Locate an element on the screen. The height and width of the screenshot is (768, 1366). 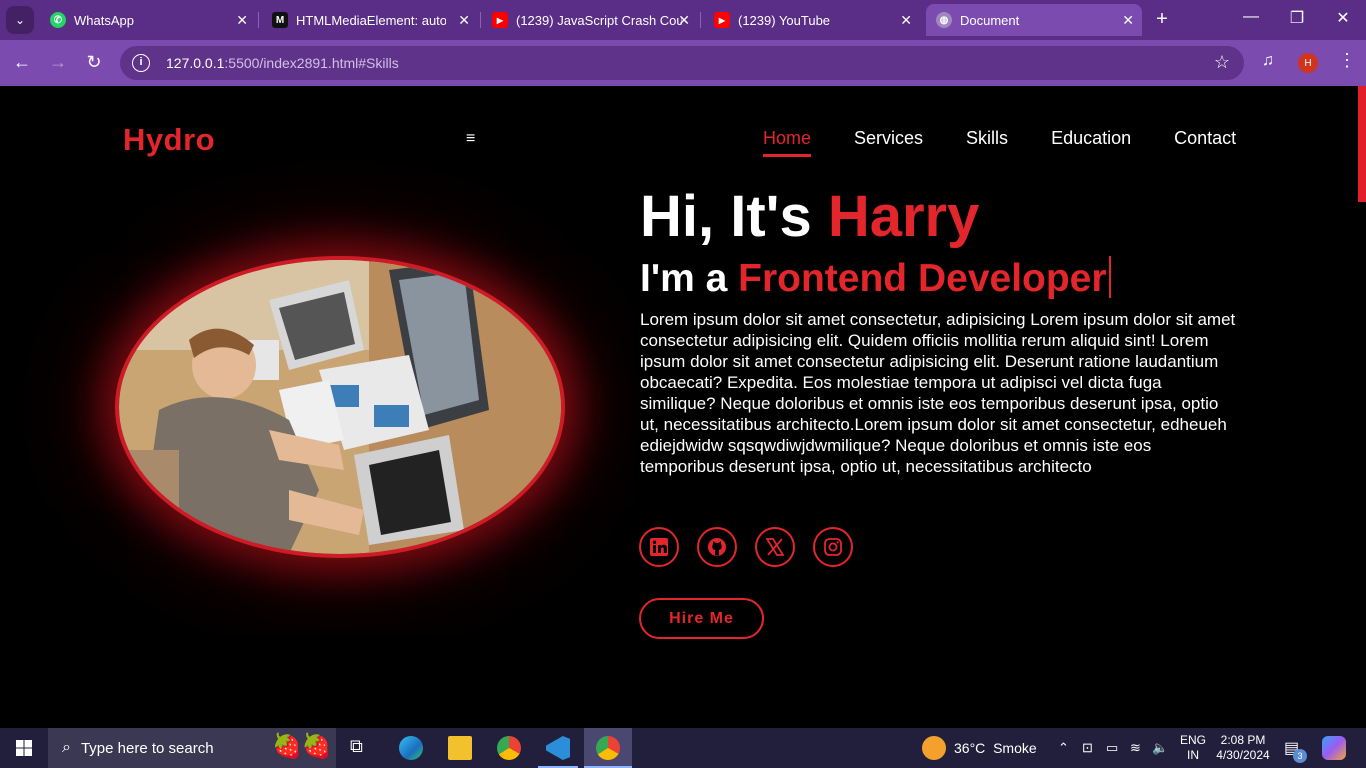
chrome-icon is located at coordinates (509, 748).